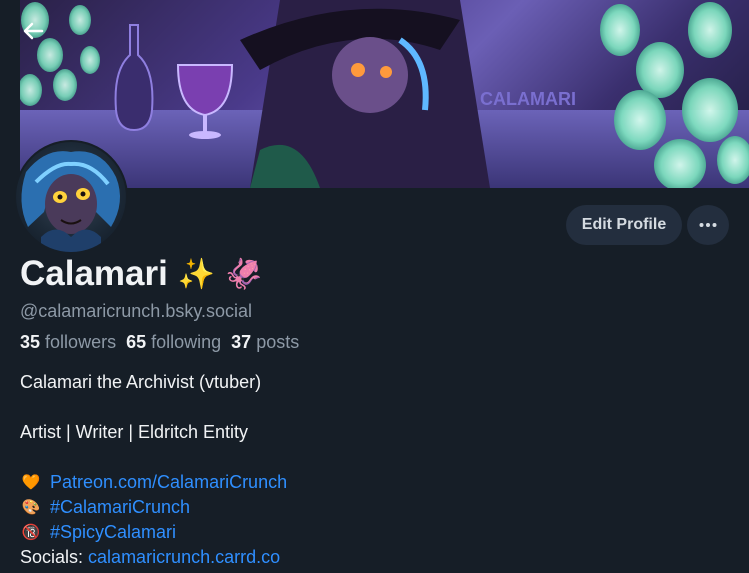 The height and width of the screenshot is (573, 749). I want to click on ellipsis-icon, so click(708, 225).